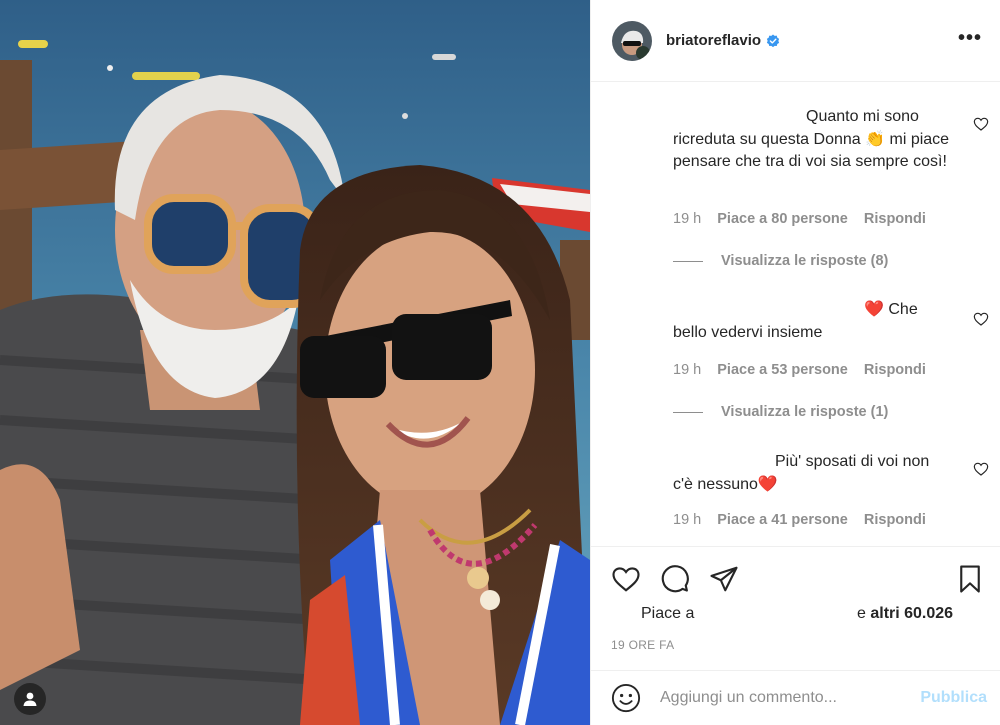 This screenshot has height=725, width=1000. Describe the element at coordinates (785, 698) in the screenshot. I see `comment-input` at that location.